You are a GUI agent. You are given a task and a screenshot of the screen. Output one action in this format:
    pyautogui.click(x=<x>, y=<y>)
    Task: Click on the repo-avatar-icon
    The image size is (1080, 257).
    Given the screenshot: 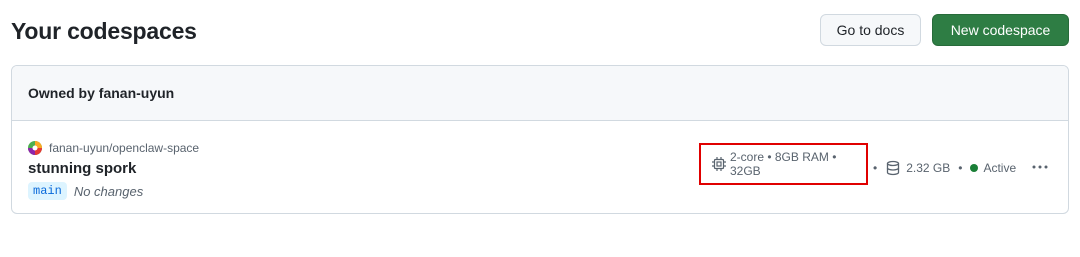 What is the action you would take?
    pyautogui.click(x=35, y=148)
    